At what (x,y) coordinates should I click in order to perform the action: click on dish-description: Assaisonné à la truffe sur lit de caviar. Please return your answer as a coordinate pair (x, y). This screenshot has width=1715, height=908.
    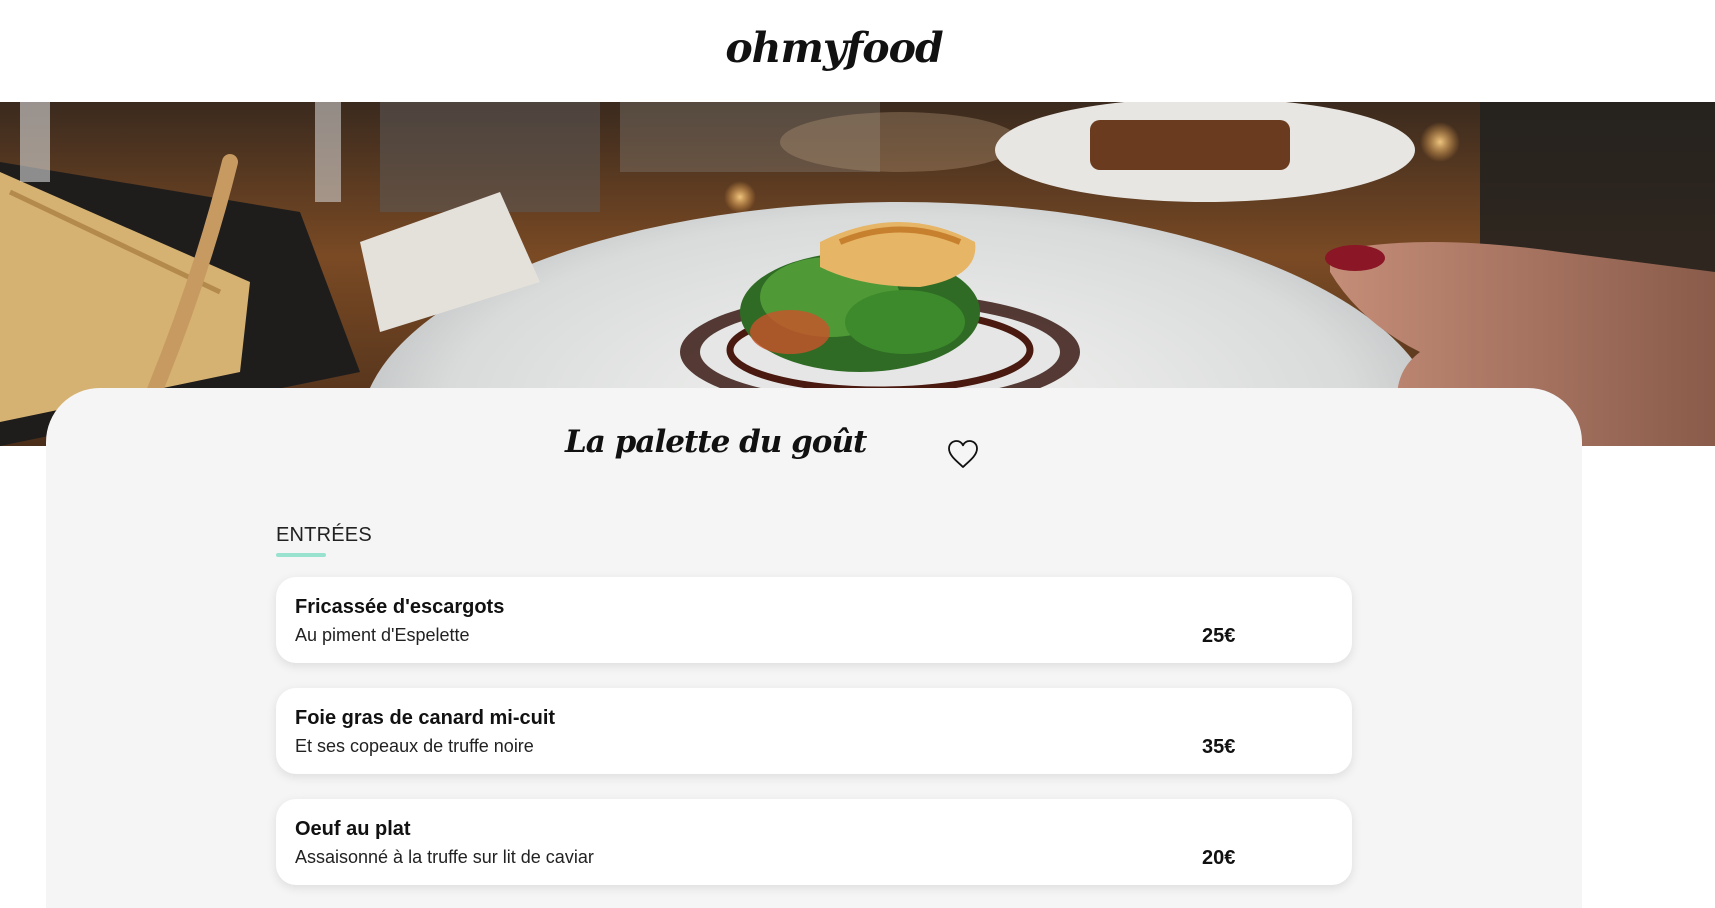
    Looking at the image, I should click on (444, 857).